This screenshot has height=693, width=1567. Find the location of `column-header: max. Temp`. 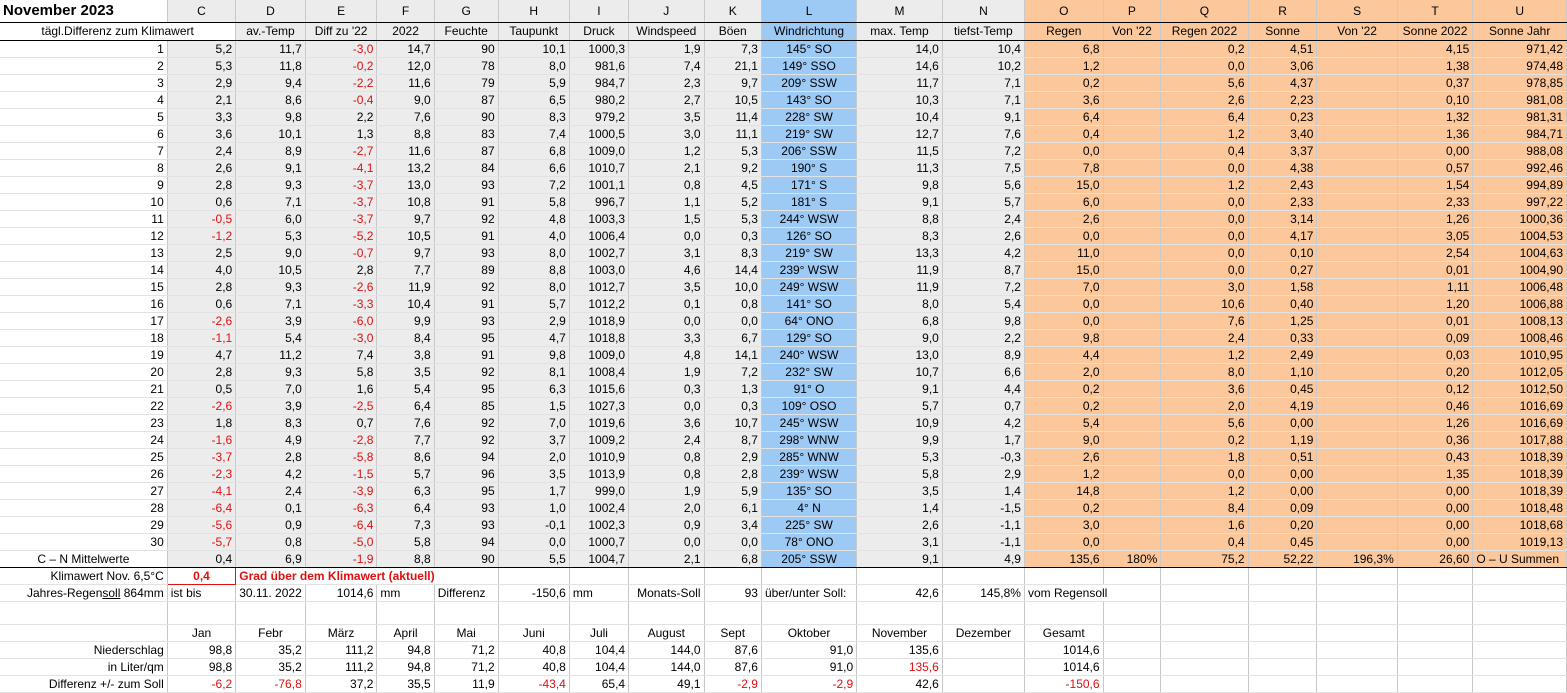

column-header: max. Temp is located at coordinates (899, 31).